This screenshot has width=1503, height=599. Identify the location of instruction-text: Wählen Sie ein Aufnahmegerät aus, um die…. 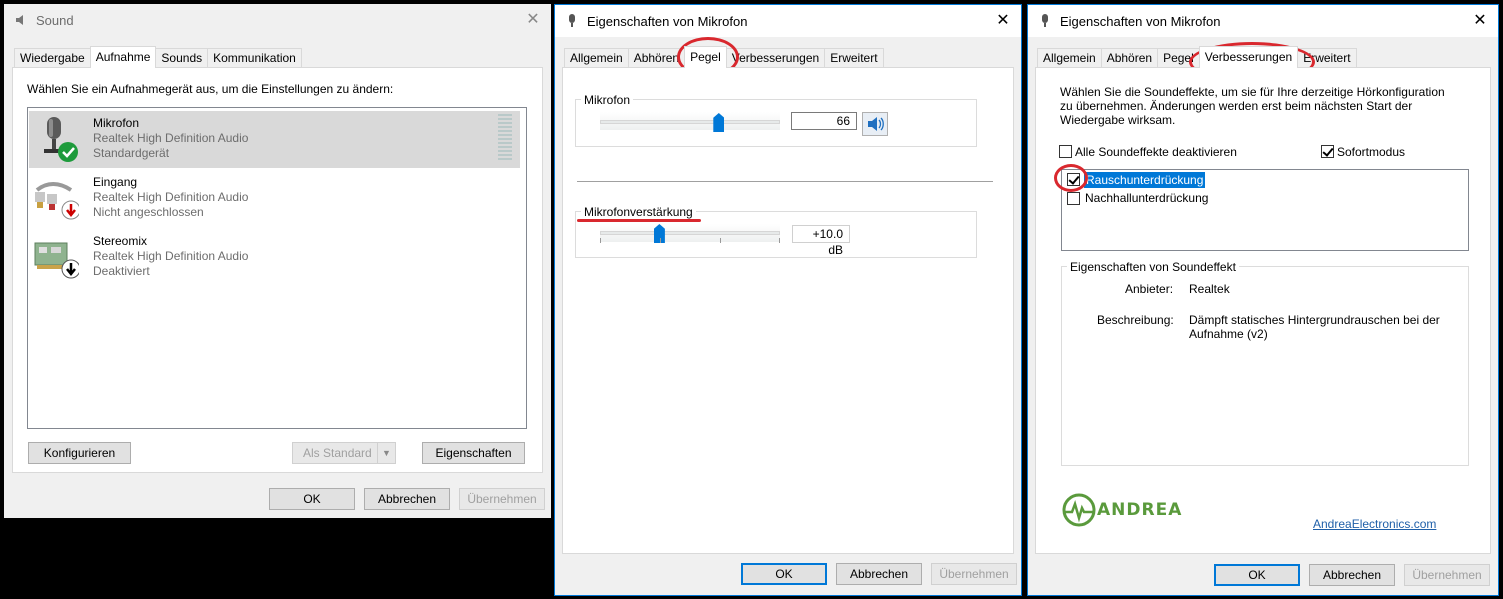
(210, 89).